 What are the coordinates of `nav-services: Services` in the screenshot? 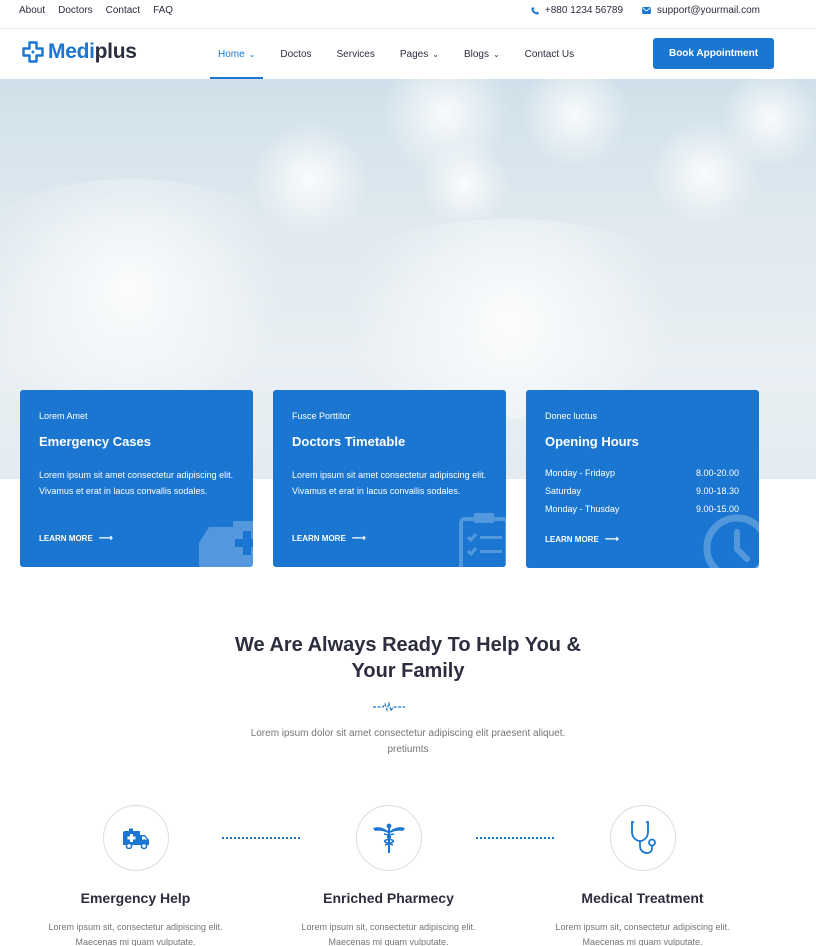 It's located at (356, 54).